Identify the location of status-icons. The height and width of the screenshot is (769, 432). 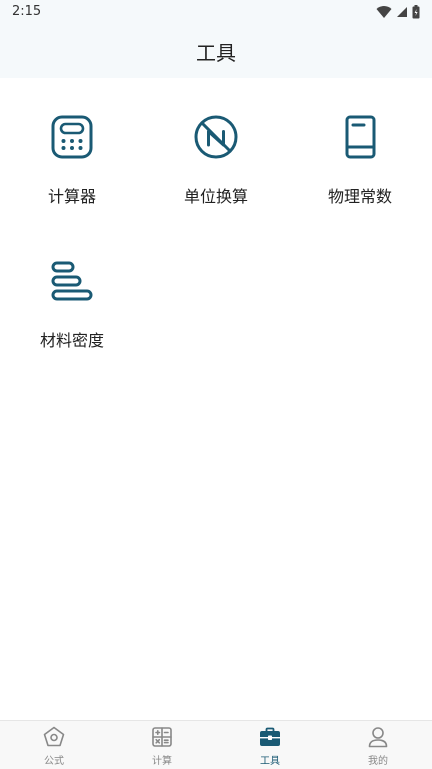
(398, 12).